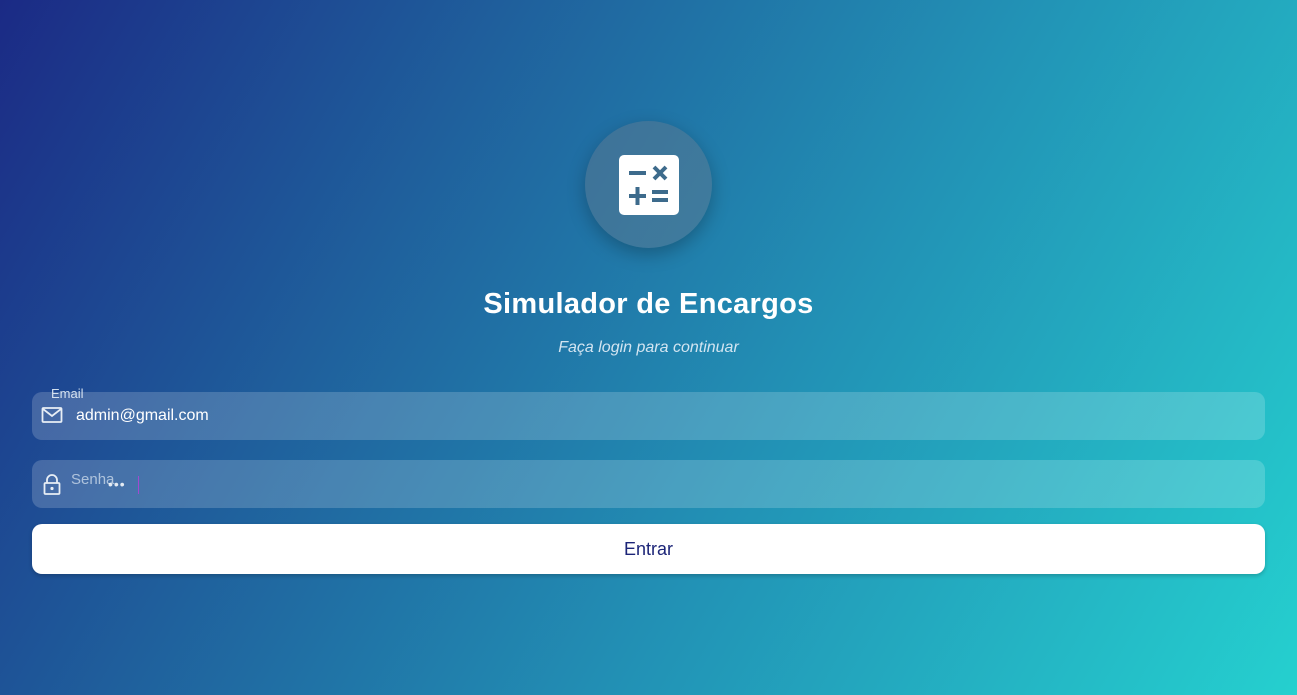 Image resolution: width=1297 pixels, height=695 pixels. I want to click on password-input: •••, so click(117, 484).